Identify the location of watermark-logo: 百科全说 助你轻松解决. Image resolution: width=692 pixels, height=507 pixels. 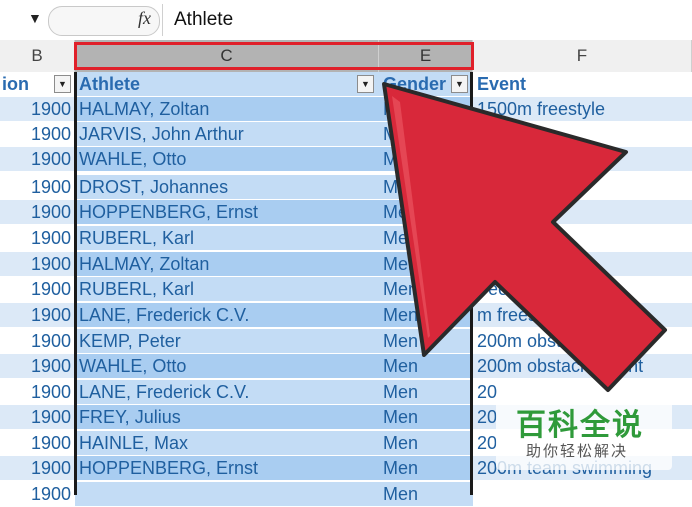
(584, 433).